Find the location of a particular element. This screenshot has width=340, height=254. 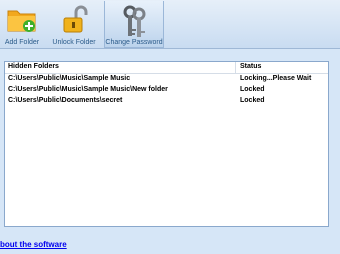

add-folder-label: Add Folder is located at coordinates (22, 42).